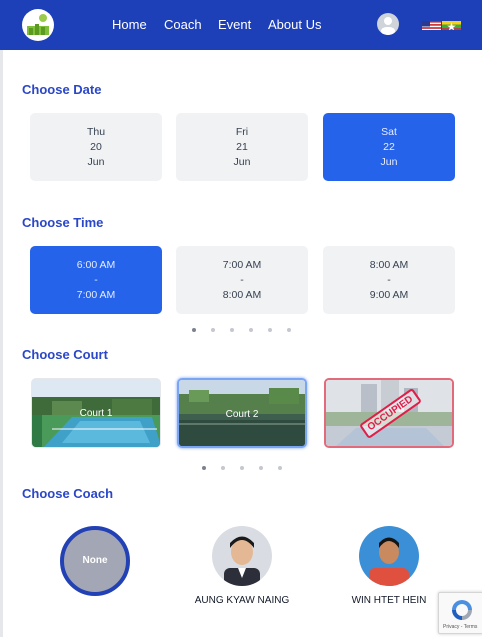 This screenshot has height=637, width=482. What do you see at coordinates (129, 24) in the screenshot?
I see `nav-home: Home` at bounding box center [129, 24].